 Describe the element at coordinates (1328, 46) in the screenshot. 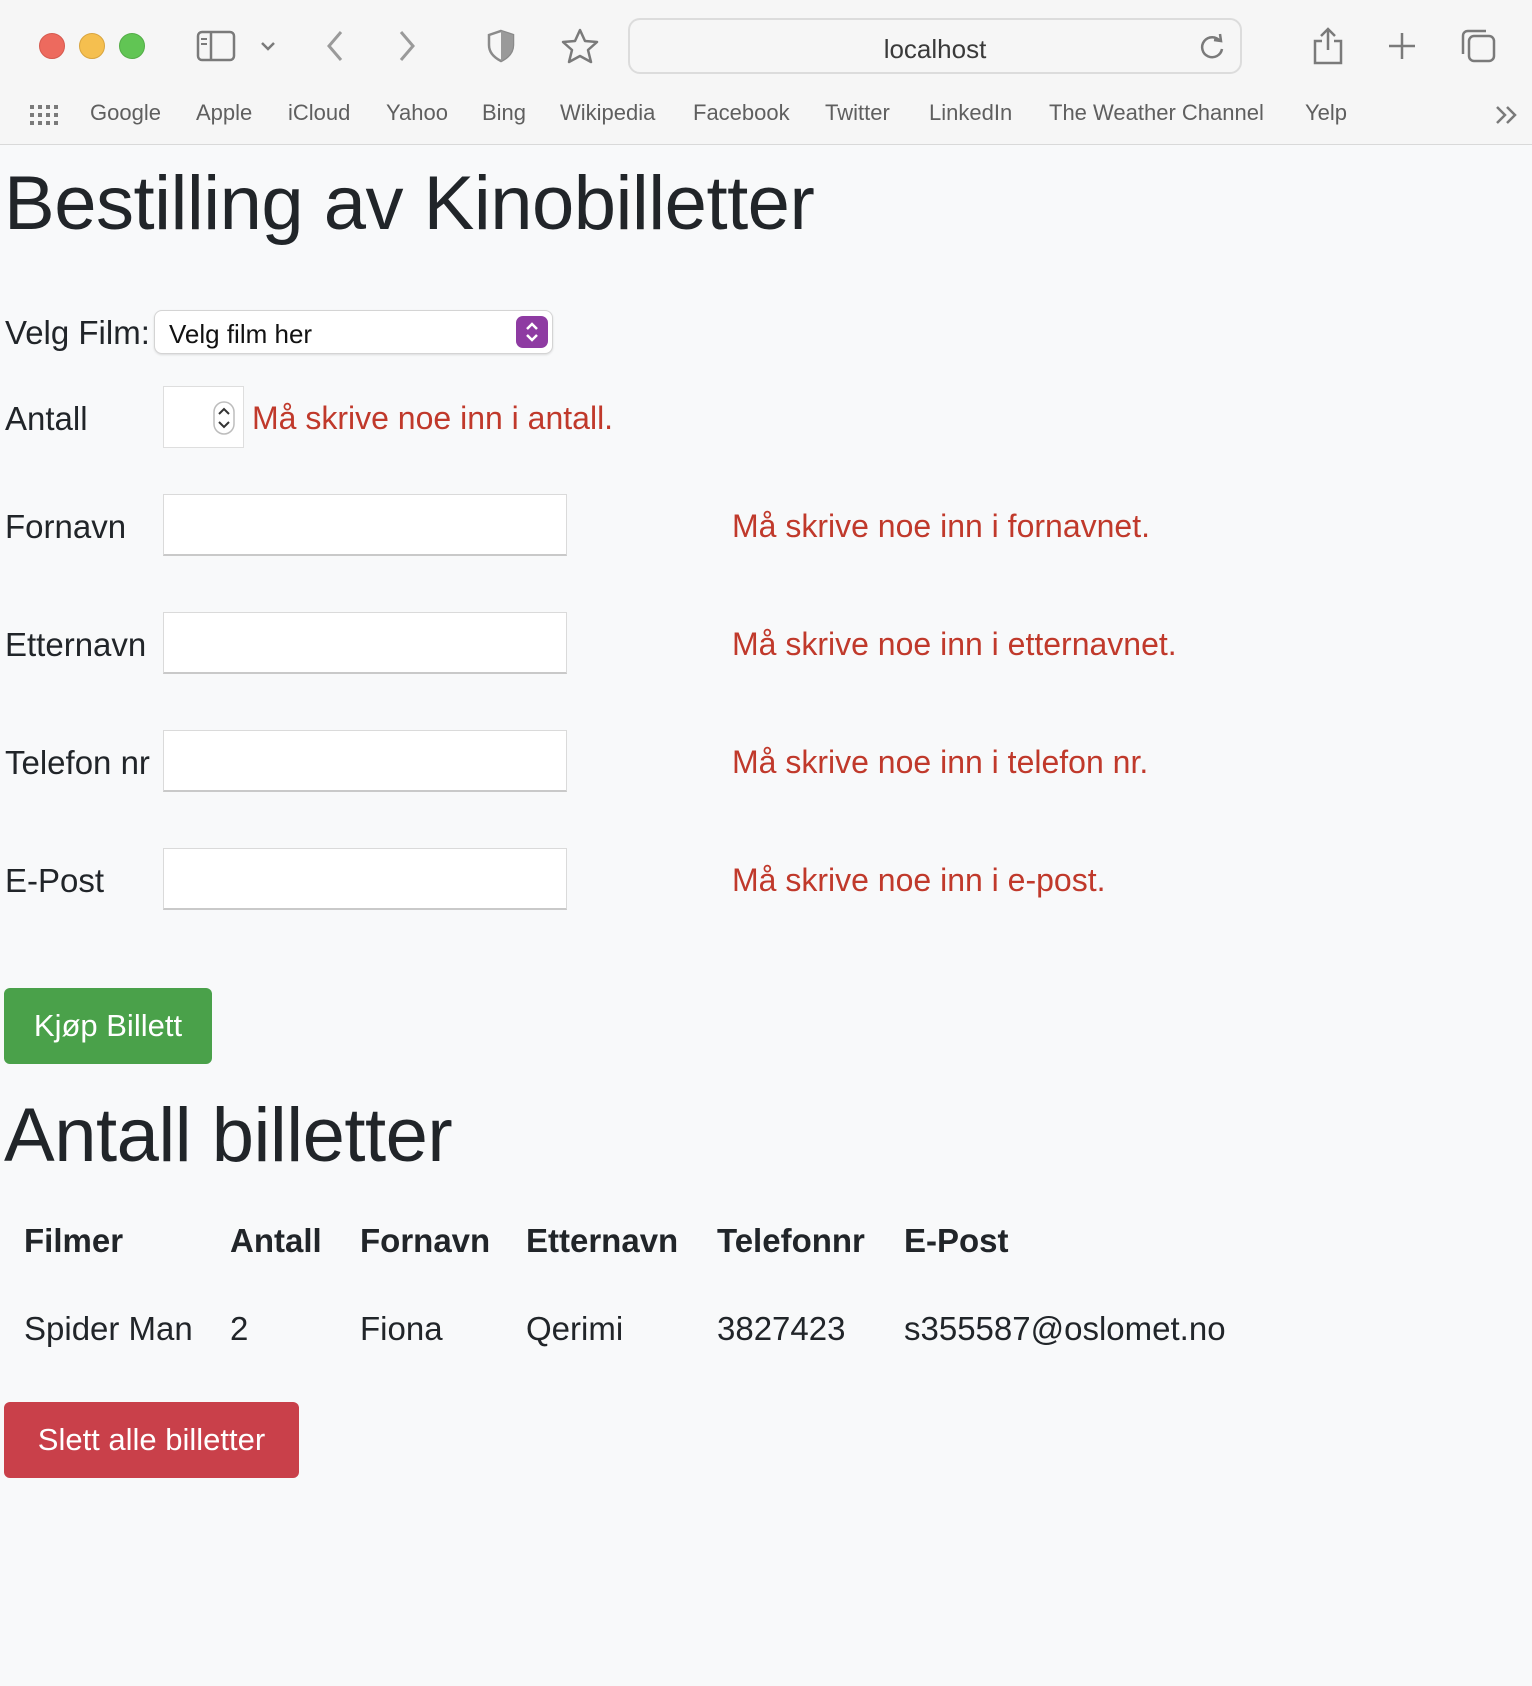

I see `share-icon` at that location.